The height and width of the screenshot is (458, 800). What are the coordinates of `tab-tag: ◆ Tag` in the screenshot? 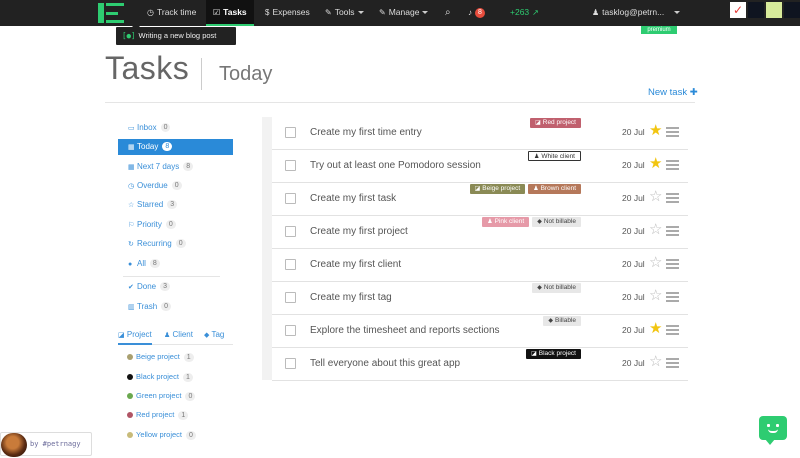 It's located at (214, 337).